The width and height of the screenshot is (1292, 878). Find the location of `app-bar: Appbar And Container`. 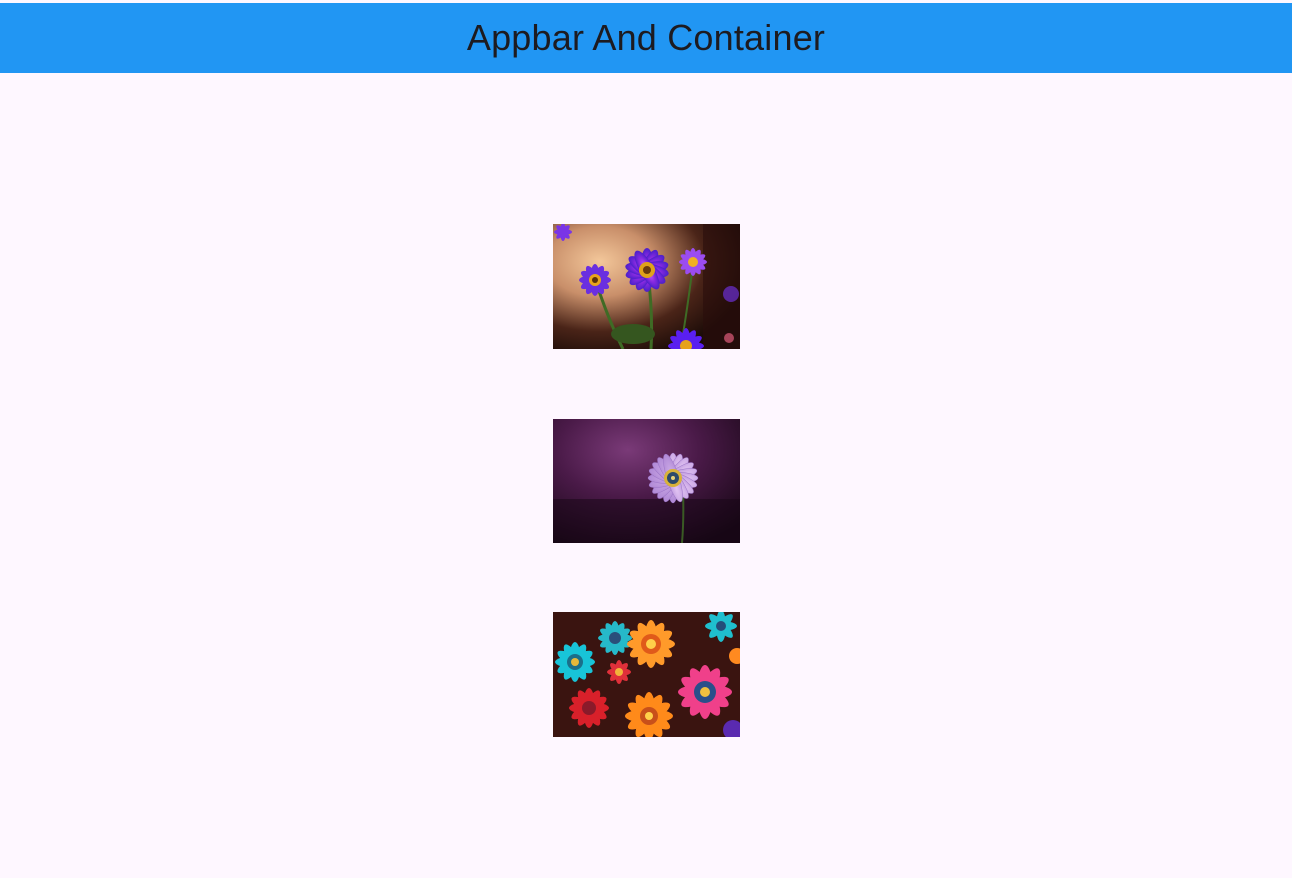

app-bar: Appbar And Container is located at coordinates (646, 38).